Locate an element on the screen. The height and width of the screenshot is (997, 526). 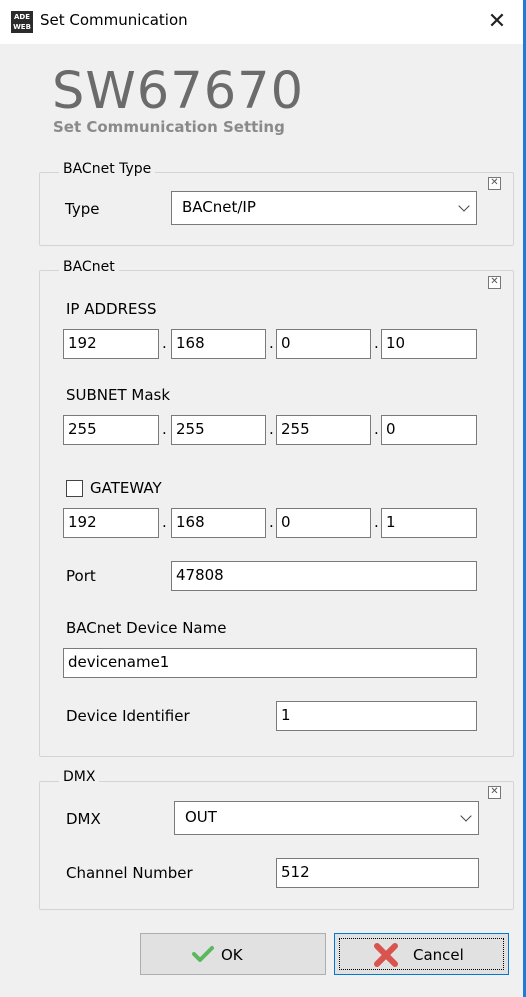
dmx-select-value: OUT is located at coordinates (201, 817).